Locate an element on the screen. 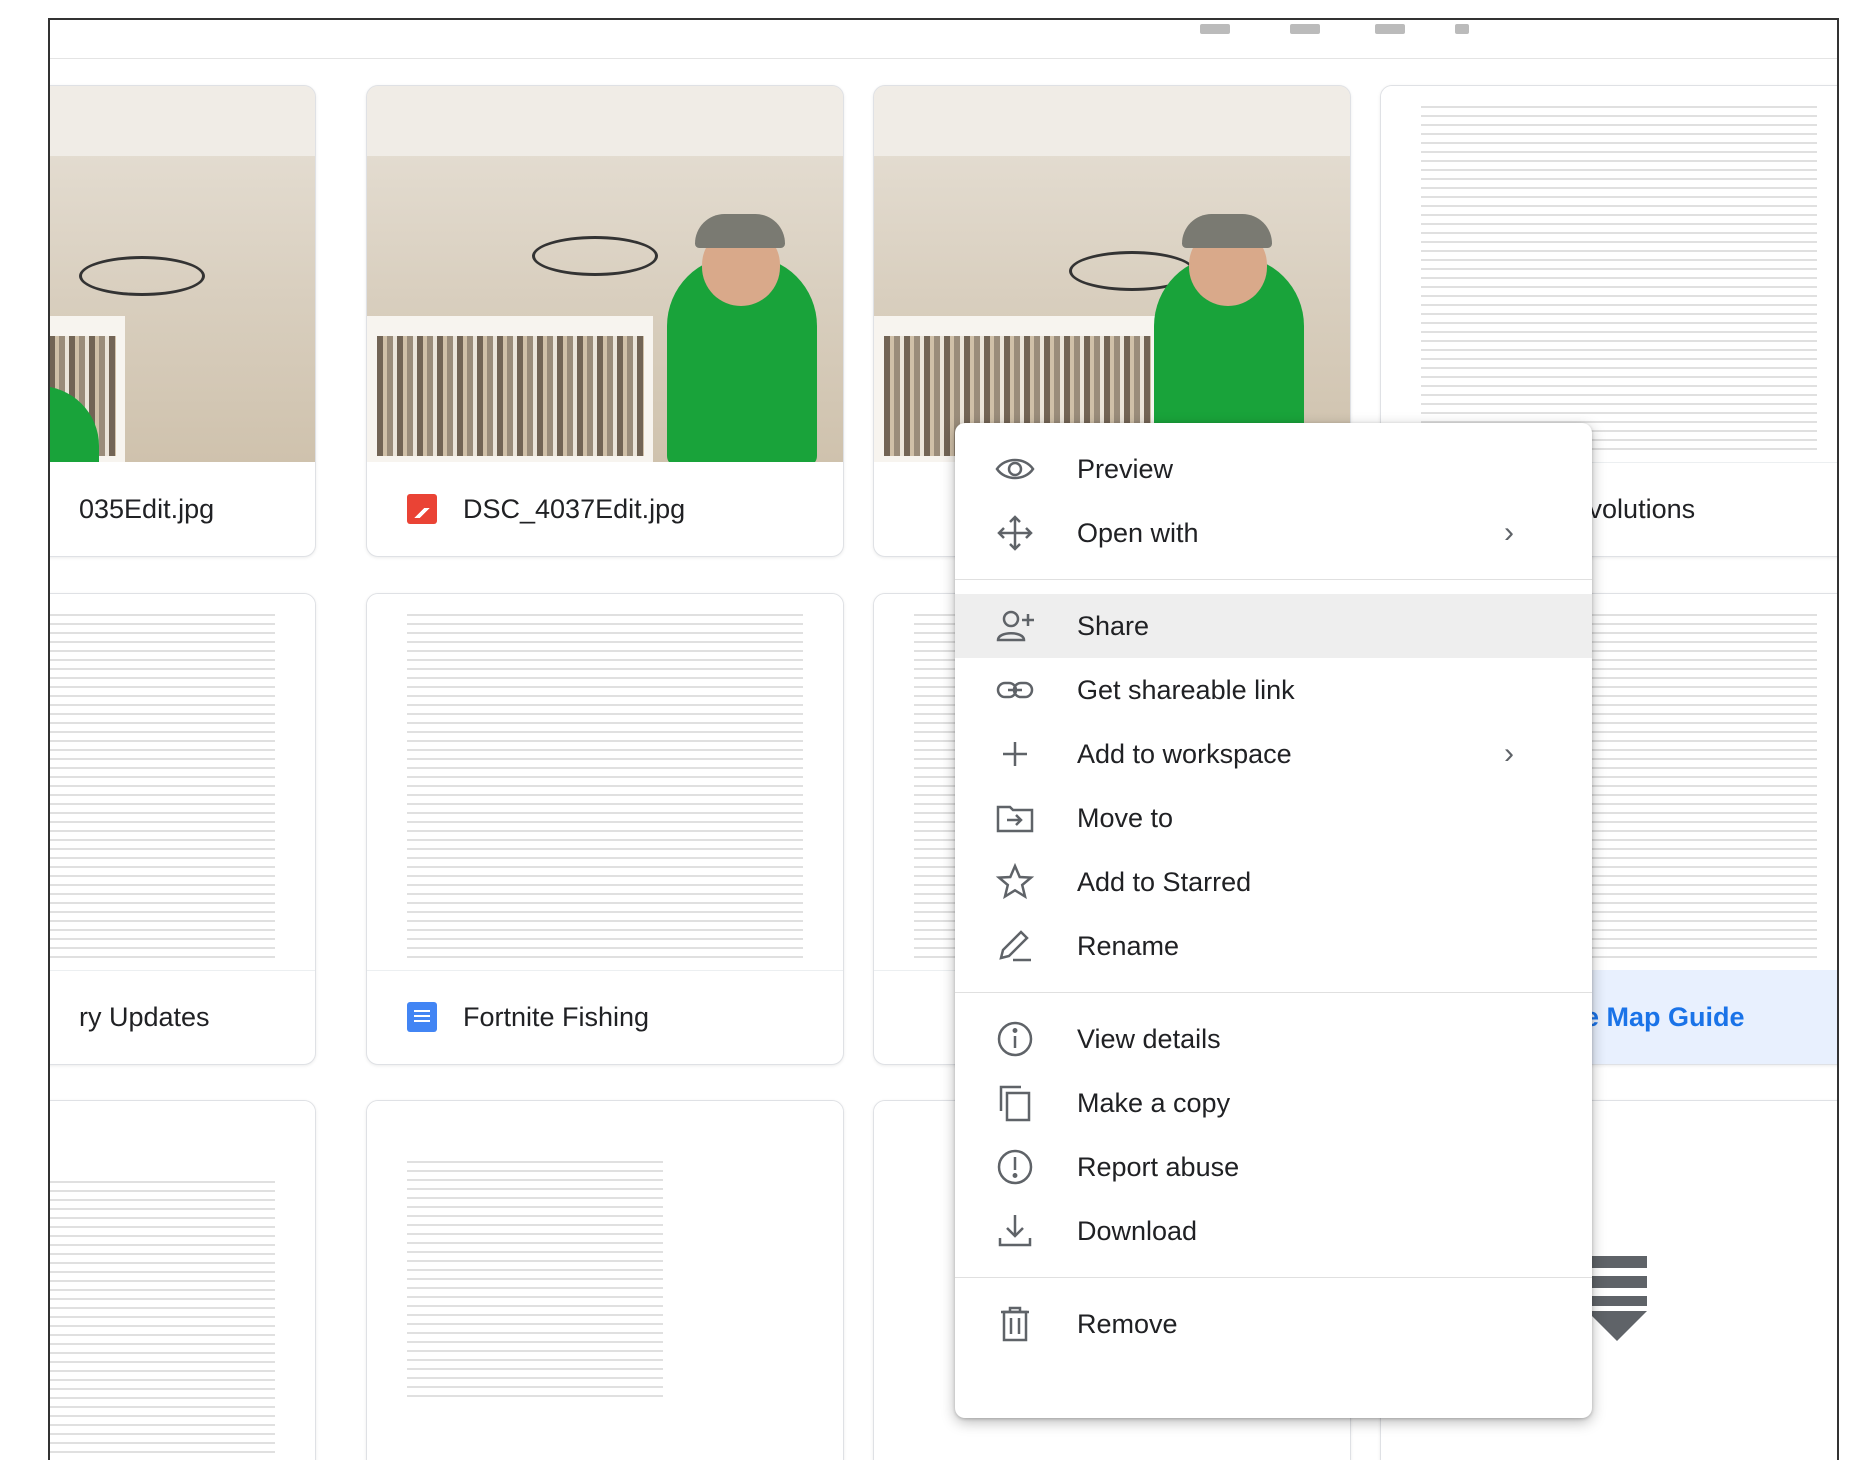 Image resolution: width=1861 pixels, height=1460 pixels. menu-item-rename: Rename is located at coordinates (1273, 946).